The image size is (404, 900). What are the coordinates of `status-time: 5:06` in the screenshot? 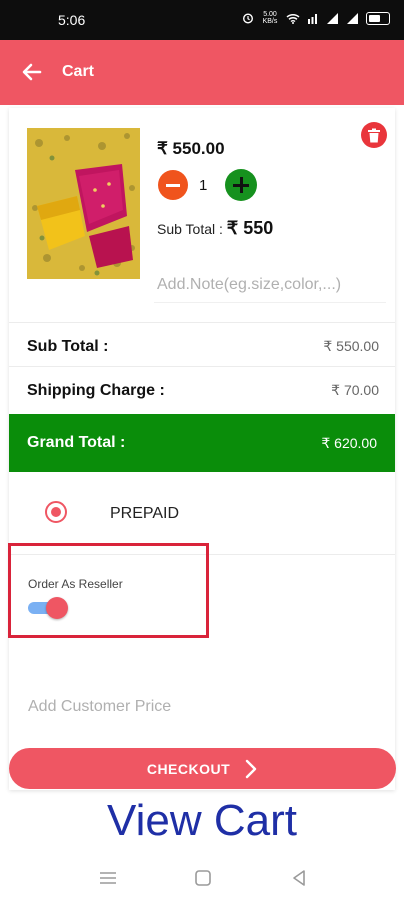 It's located at (72, 20).